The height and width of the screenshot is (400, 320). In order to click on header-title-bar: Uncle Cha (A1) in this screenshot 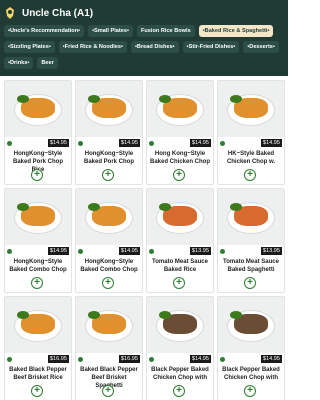, I will do `click(48, 13)`.